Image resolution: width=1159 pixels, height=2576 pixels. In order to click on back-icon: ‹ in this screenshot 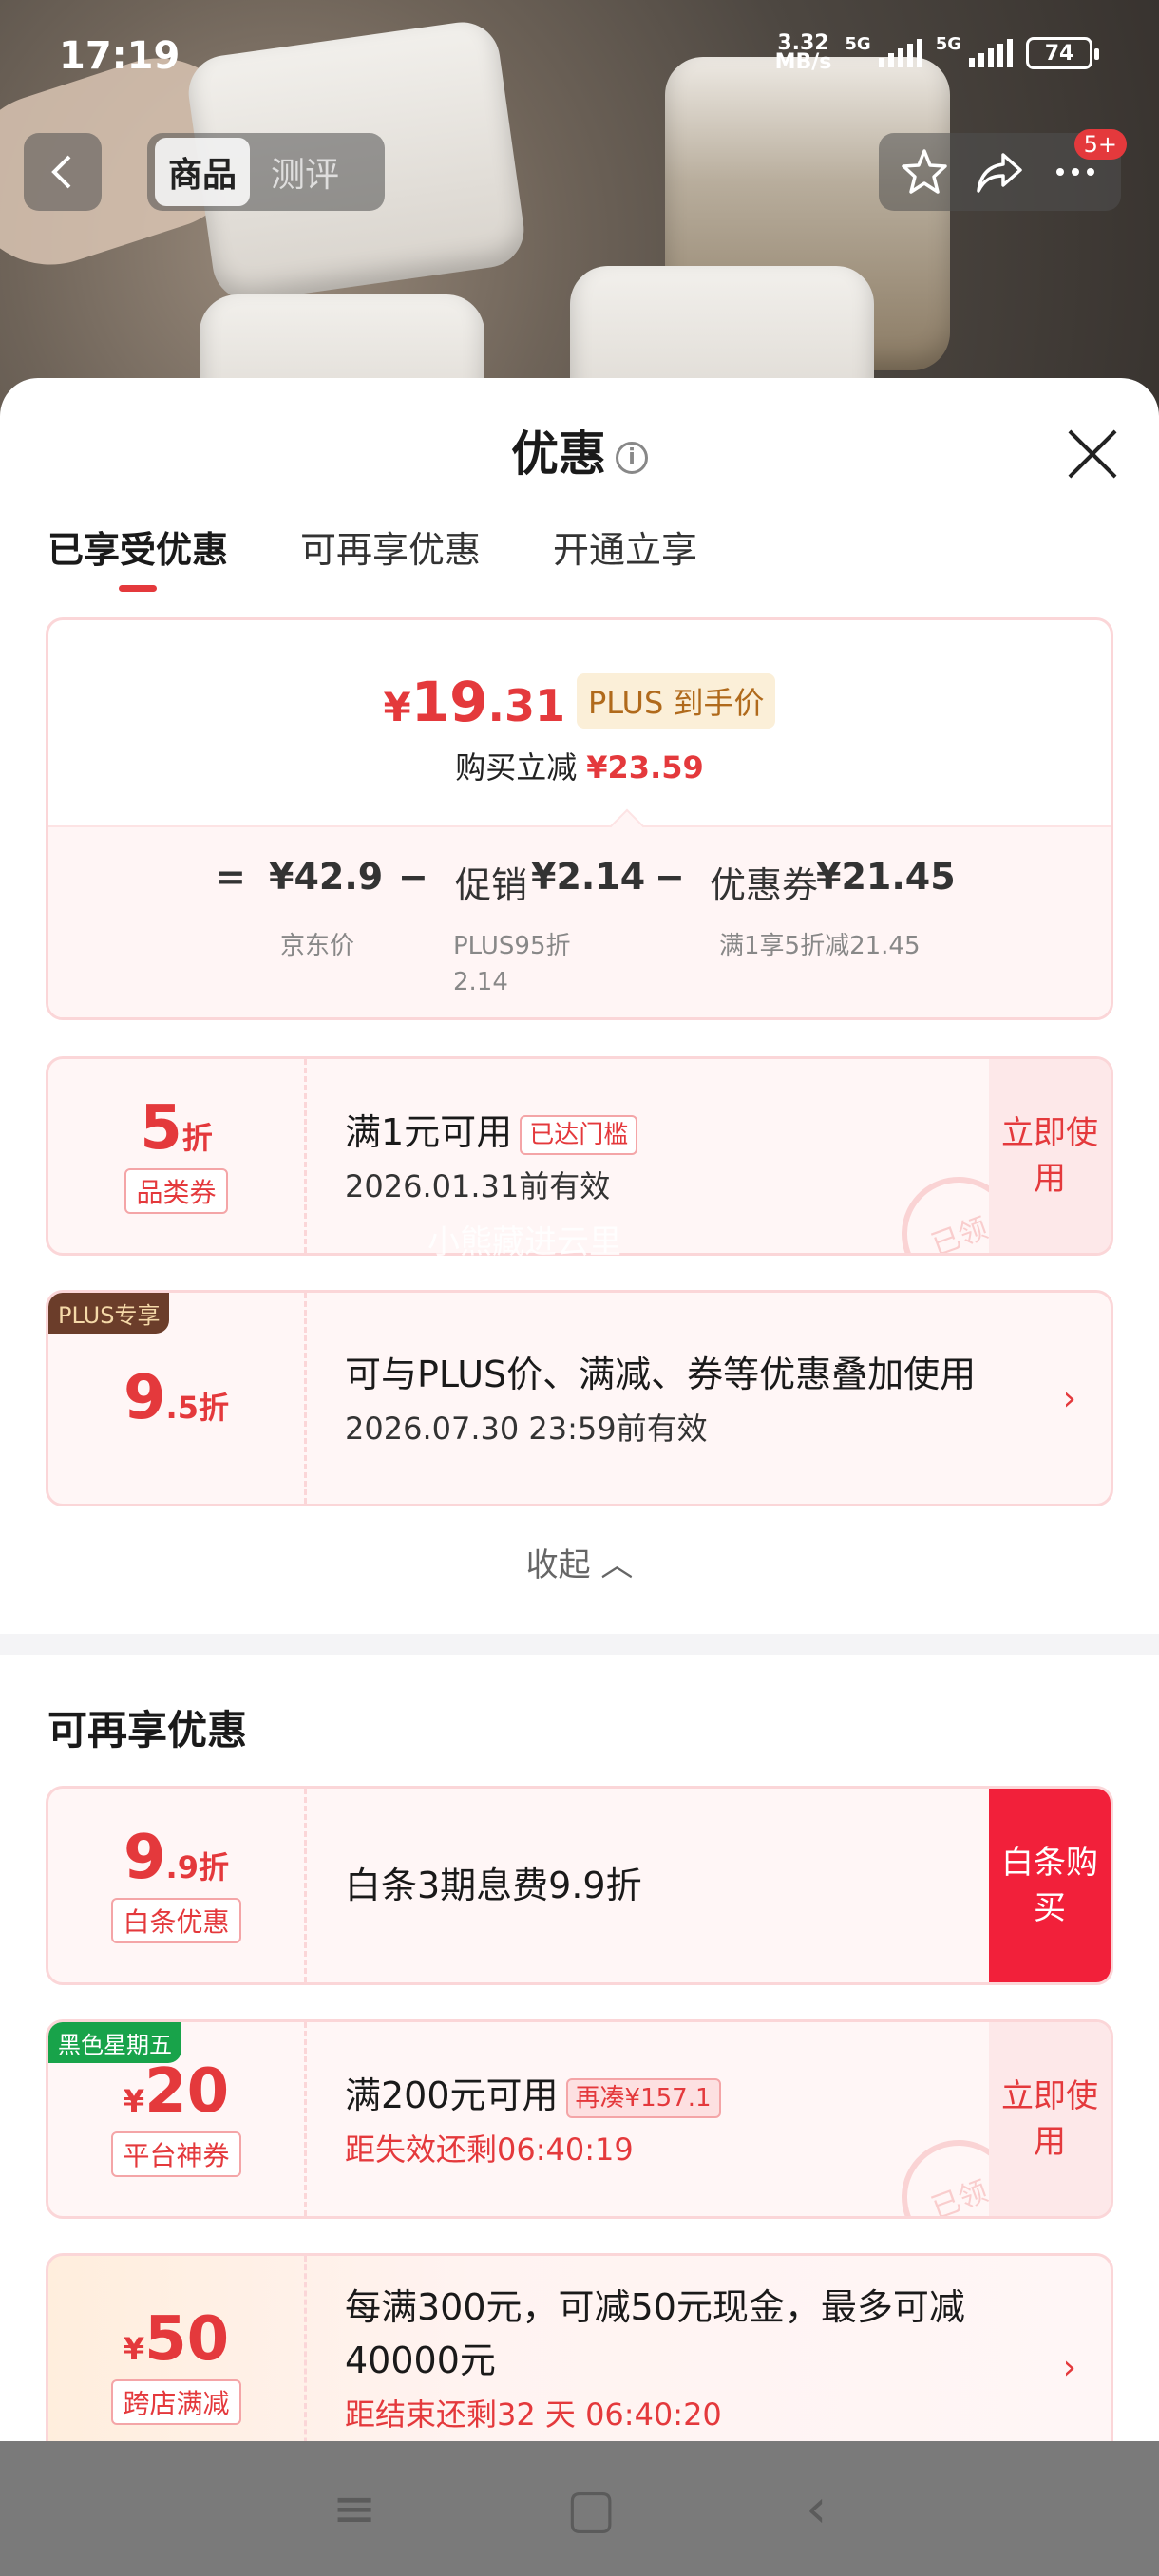, I will do `click(816, 2509)`.